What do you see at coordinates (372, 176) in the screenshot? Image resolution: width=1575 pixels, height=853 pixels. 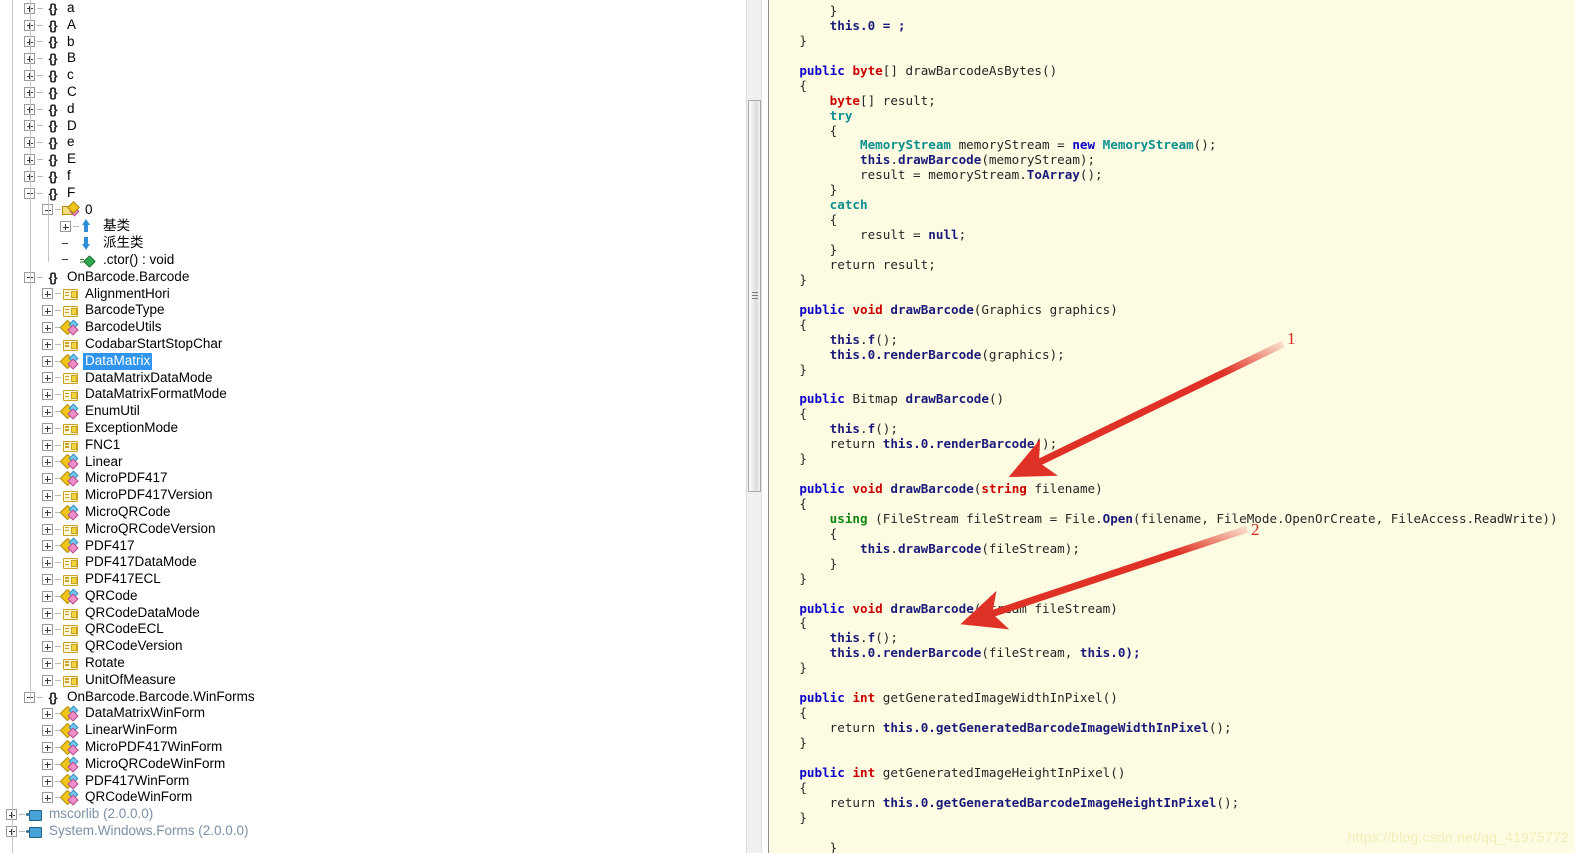 I see `tree-item: {} f` at bounding box center [372, 176].